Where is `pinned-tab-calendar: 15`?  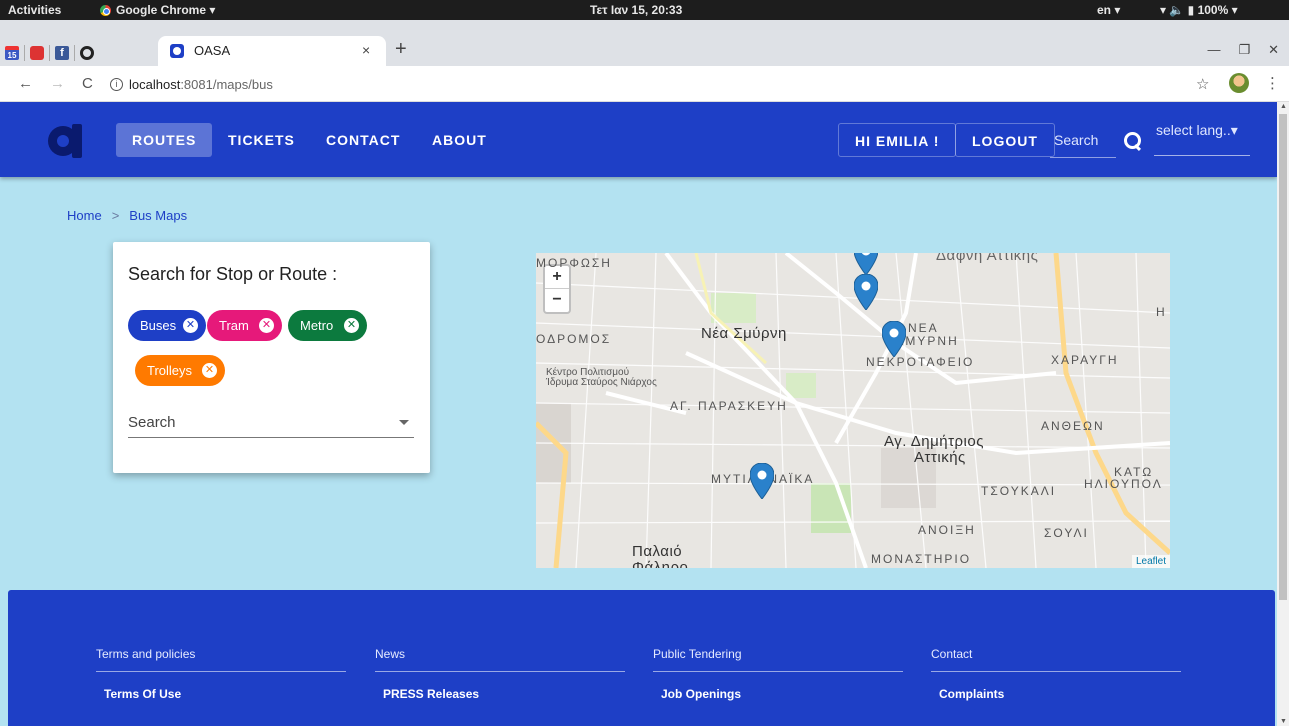
pinned-tab-calendar: 15 is located at coordinates (12, 53).